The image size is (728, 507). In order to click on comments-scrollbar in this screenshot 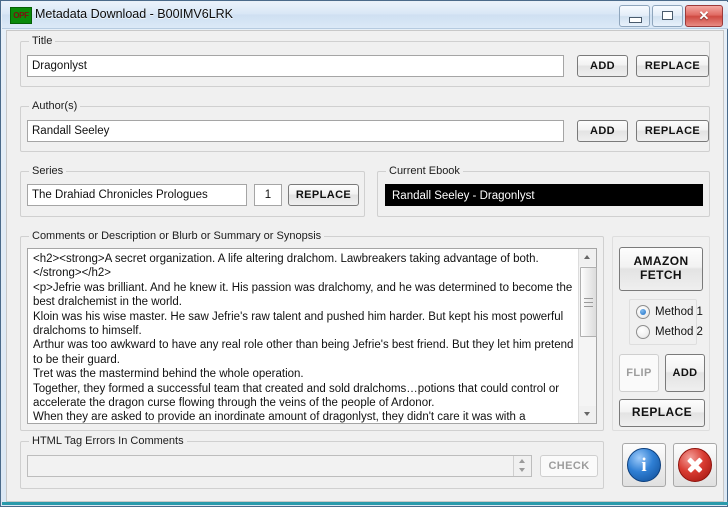, I will do `click(587, 336)`.